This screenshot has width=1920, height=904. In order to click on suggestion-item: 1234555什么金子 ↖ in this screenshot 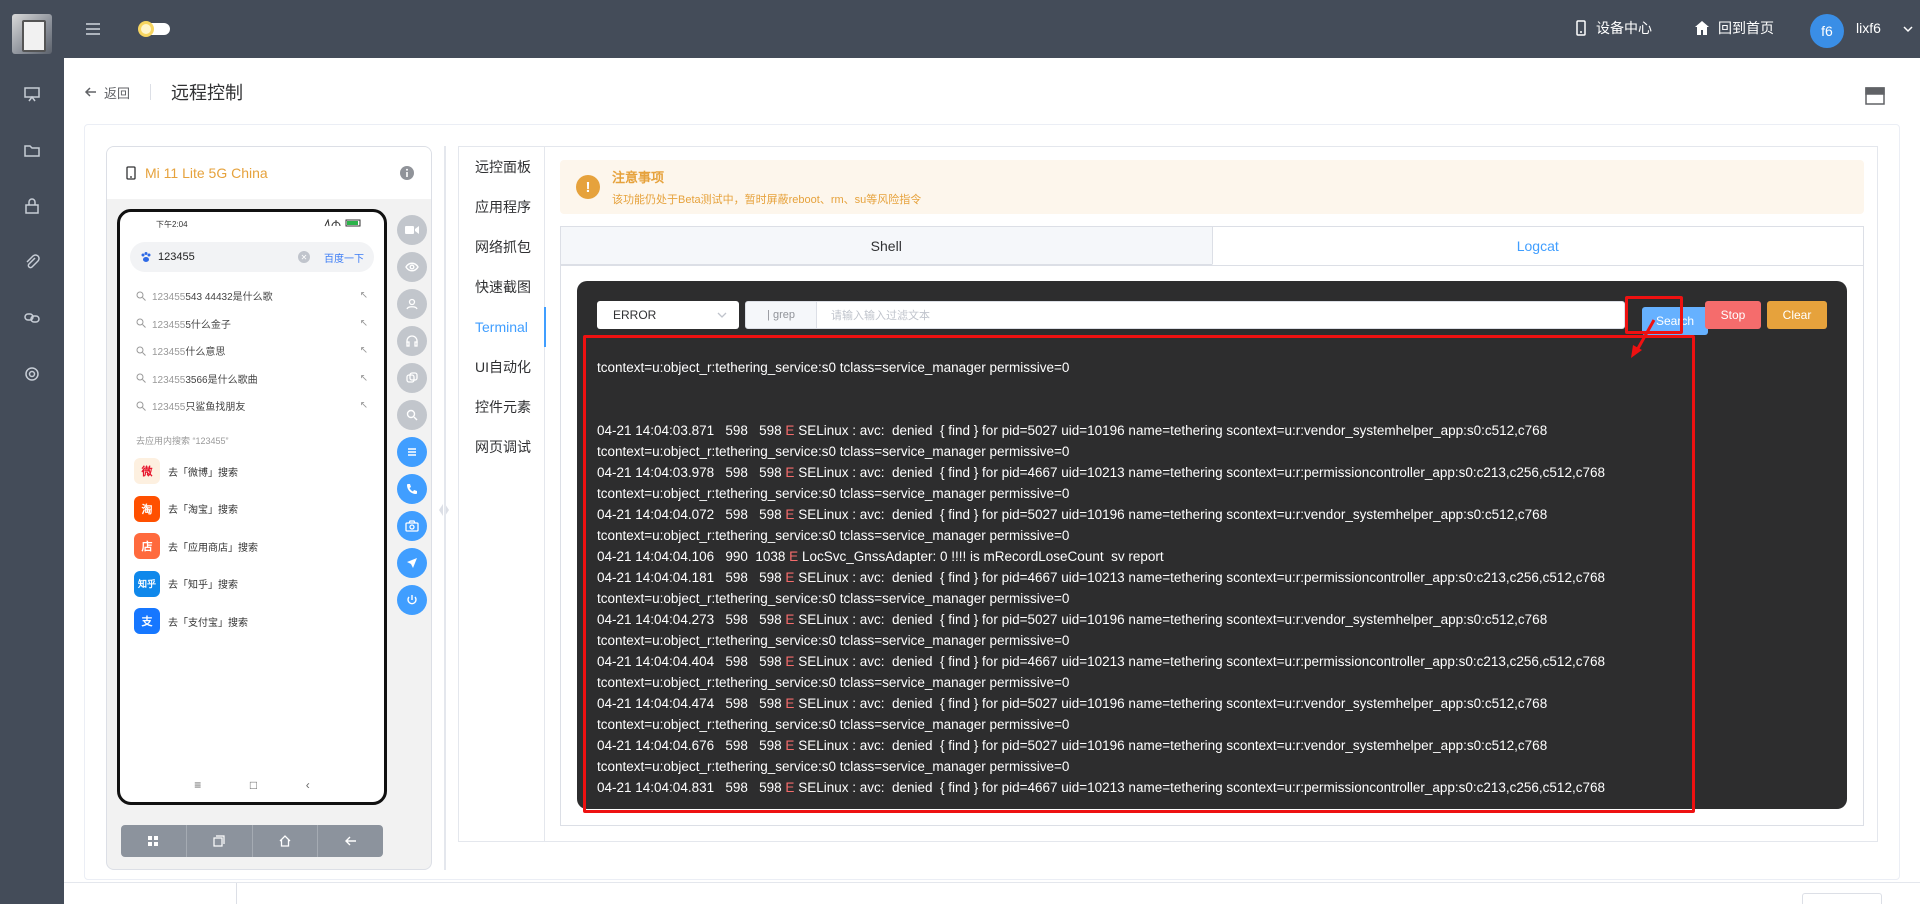, I will do `click(252, 324)`.